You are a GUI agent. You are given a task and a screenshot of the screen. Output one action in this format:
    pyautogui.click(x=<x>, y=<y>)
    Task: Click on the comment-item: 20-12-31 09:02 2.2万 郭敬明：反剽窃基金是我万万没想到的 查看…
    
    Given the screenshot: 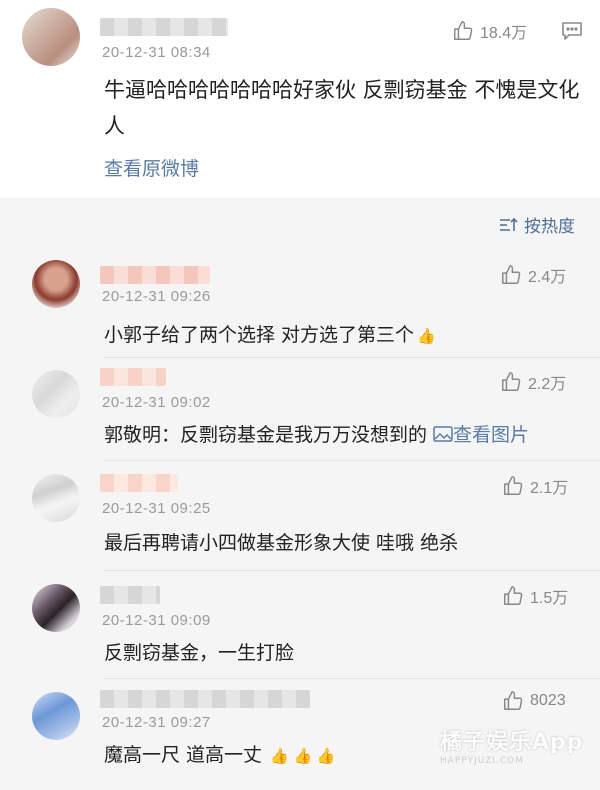 What is the action you would take?
    pyautogui.click(x=300, y=413)
    